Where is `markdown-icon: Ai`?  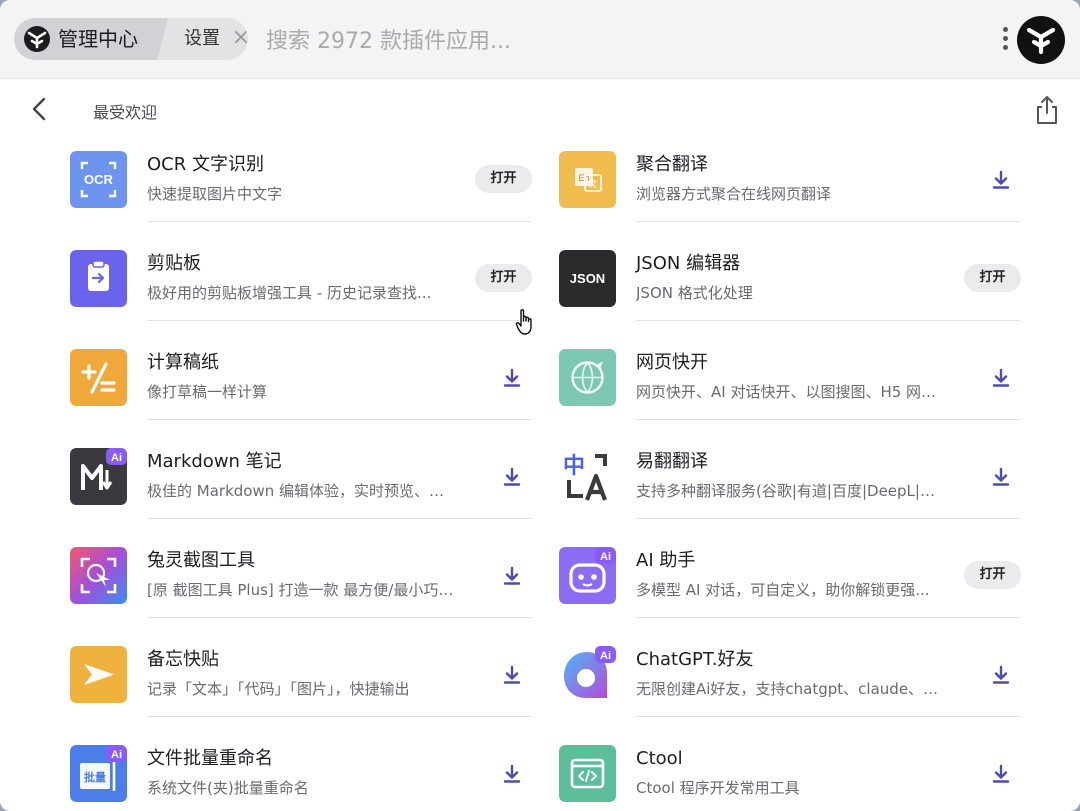 markdown-icon: Ai is located at coordinates (98, 476).